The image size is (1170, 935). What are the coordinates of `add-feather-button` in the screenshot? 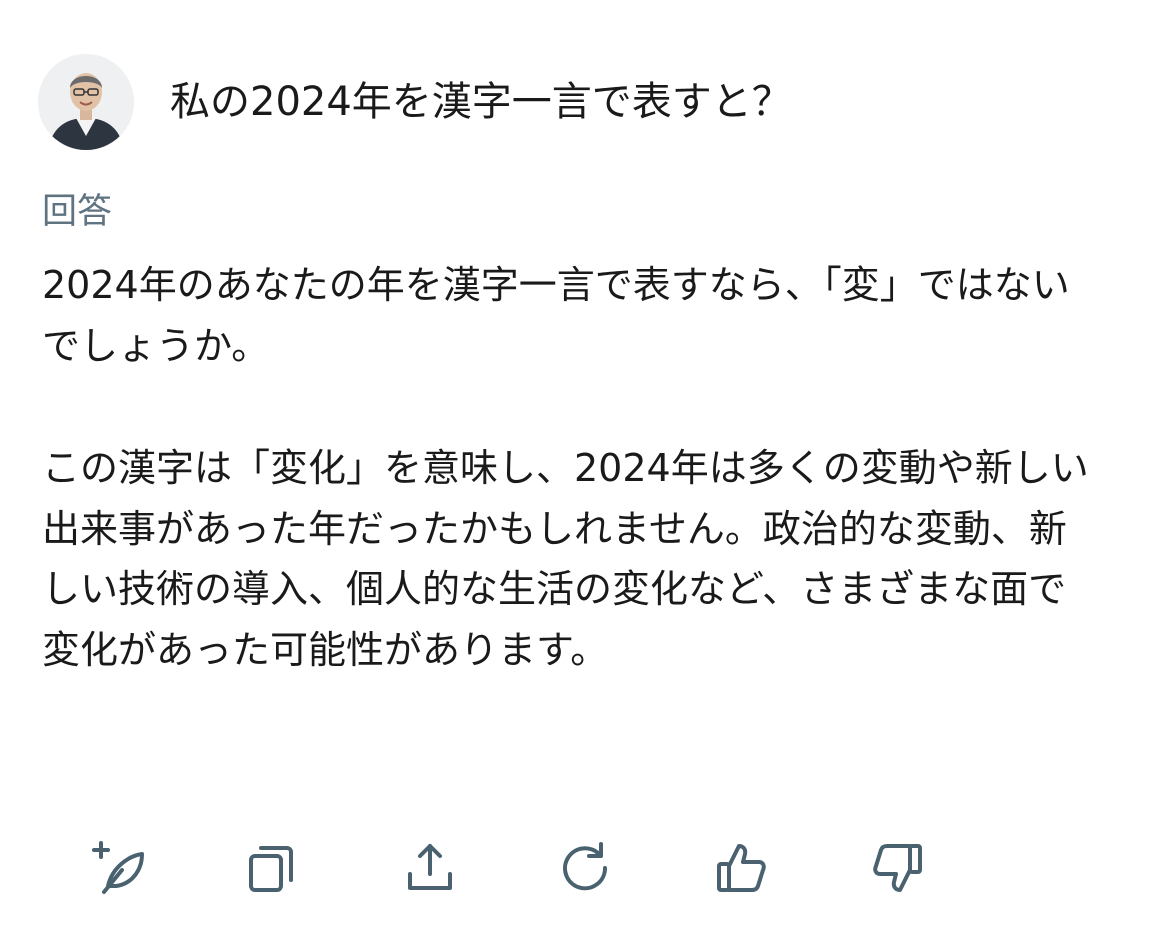 It's located at (120, 868).